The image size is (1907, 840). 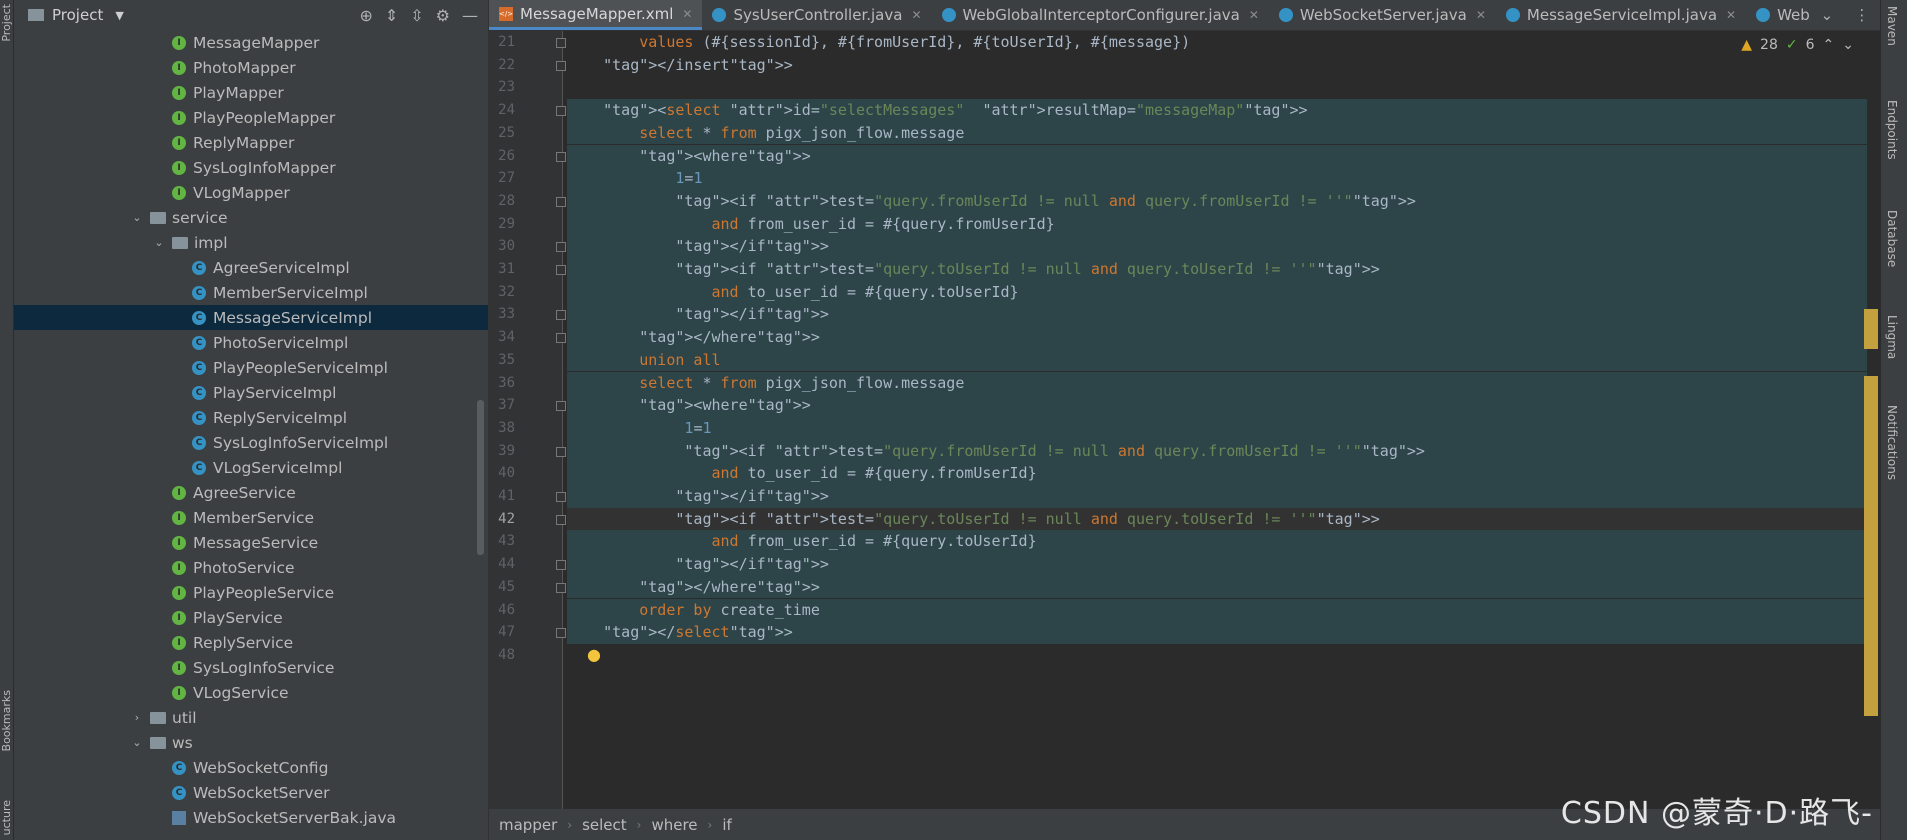 I want to click on notifications-tool-button: Notifications, so click(x=1892, y=442).